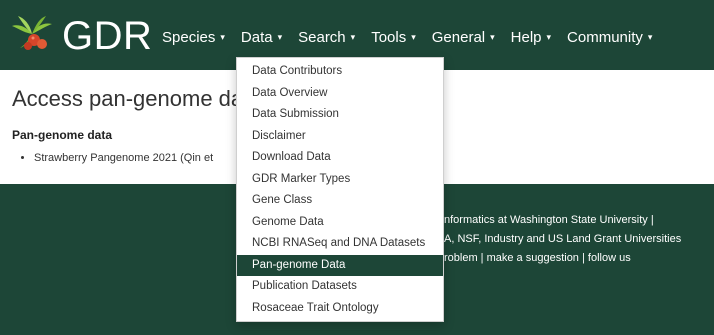 The height and width of the screenshot is (335, 714). I want to click on site-name: GDR, so click(107, 36).